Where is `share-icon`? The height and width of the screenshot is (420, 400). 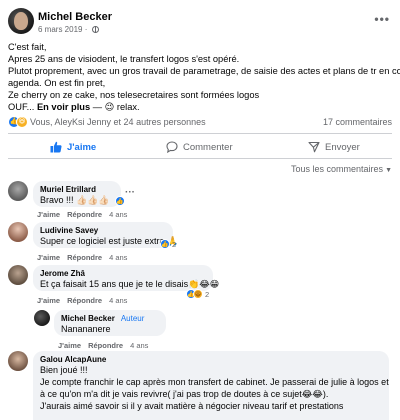 share-icon is located at coordinates (314, 147).